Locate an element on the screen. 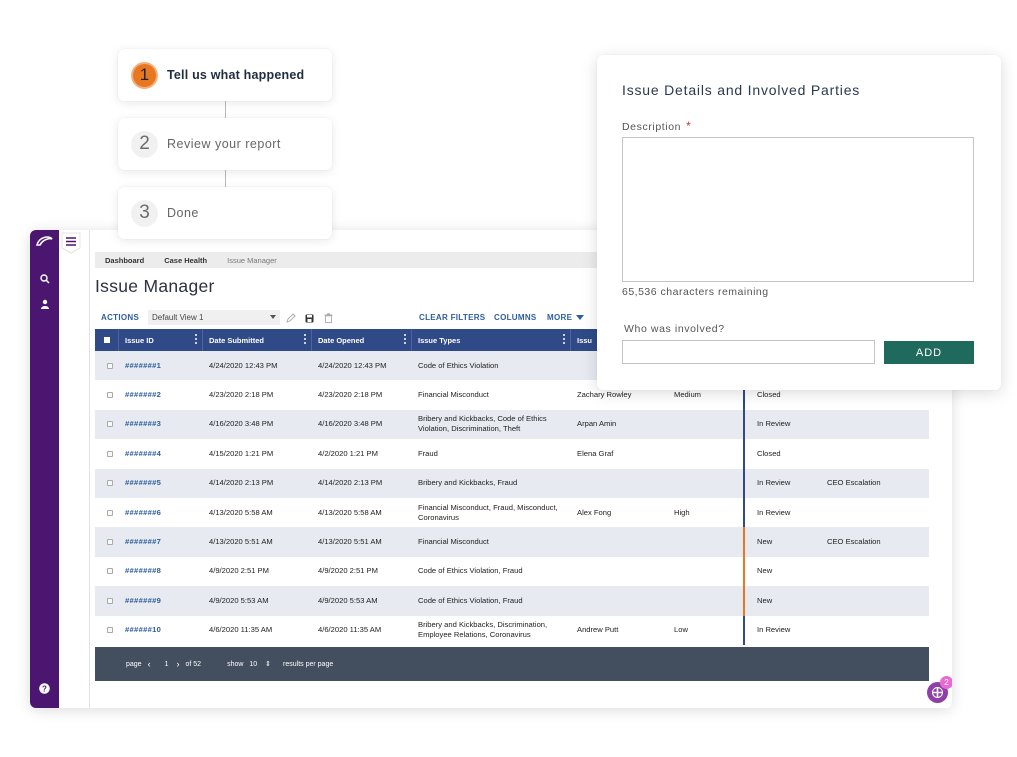 This screenshot has width=1017, height=757. issue-id-cell: ######10 is located at coordinates (161, 630).